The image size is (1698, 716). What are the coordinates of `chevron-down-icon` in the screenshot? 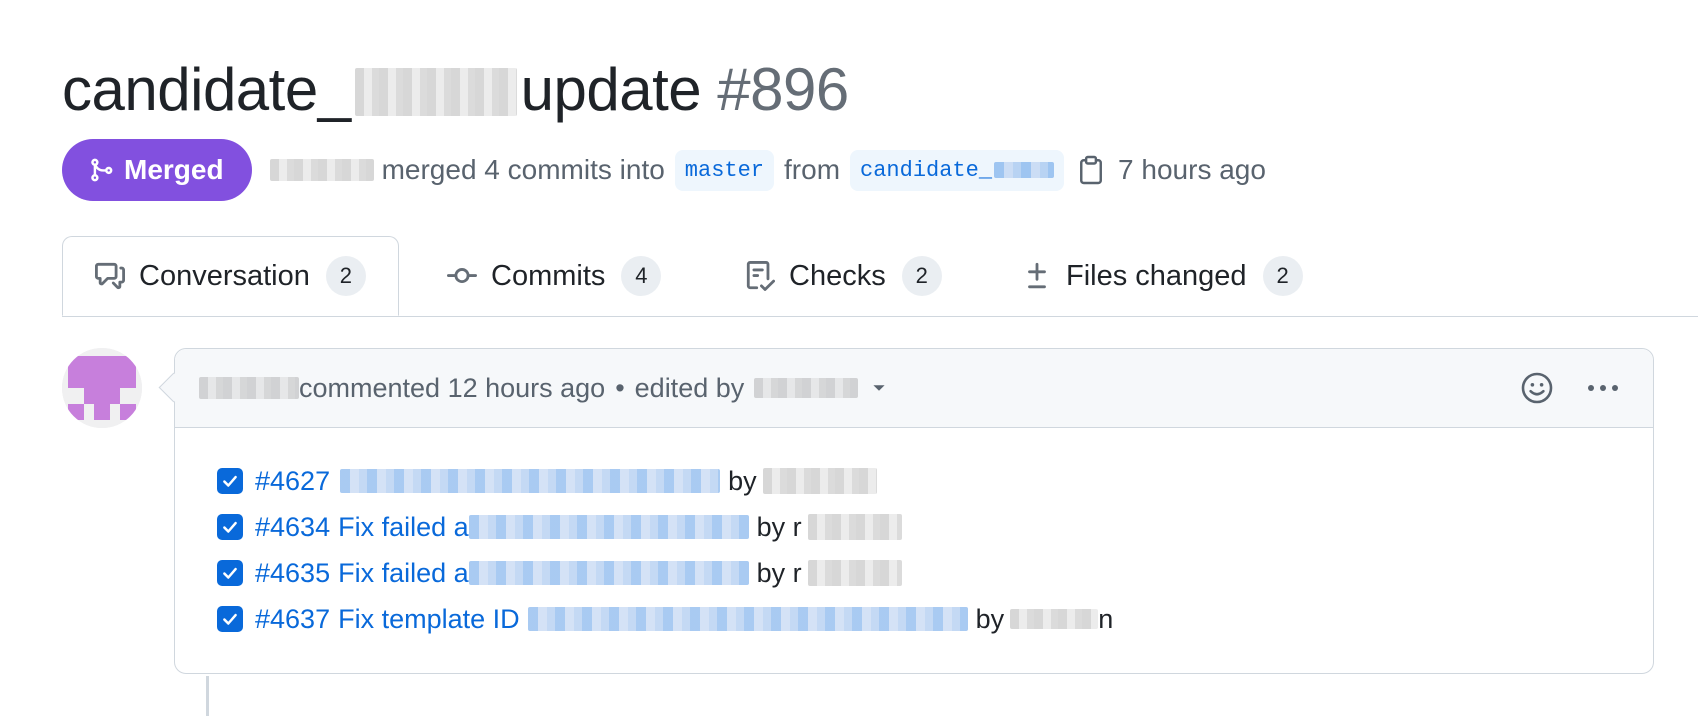 It's located at (879, 388).